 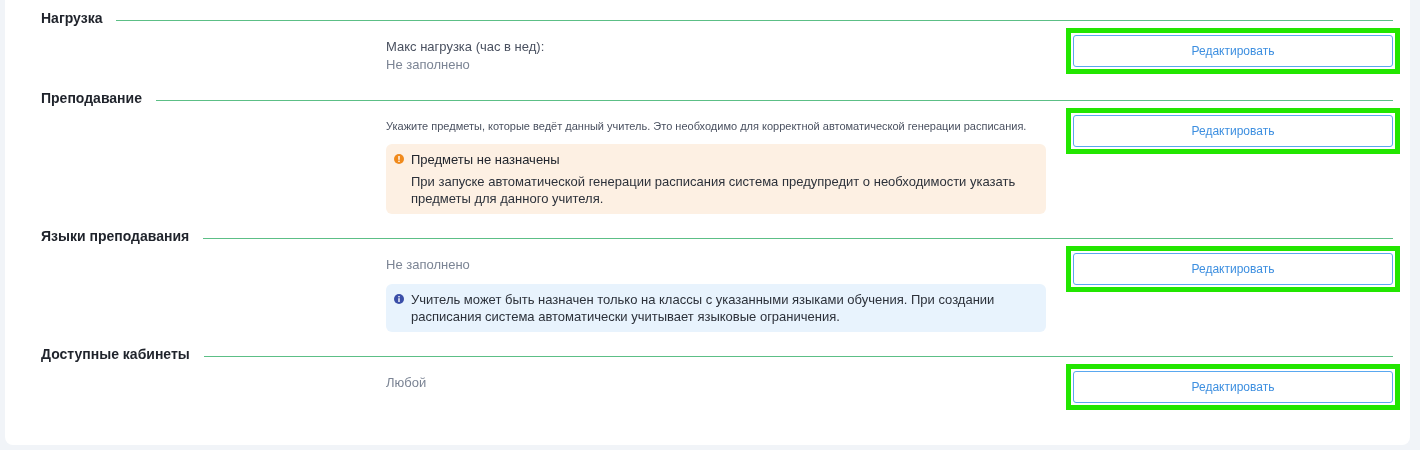 I want to click on section-title: Нагрузка, so click(x=72, y=18).